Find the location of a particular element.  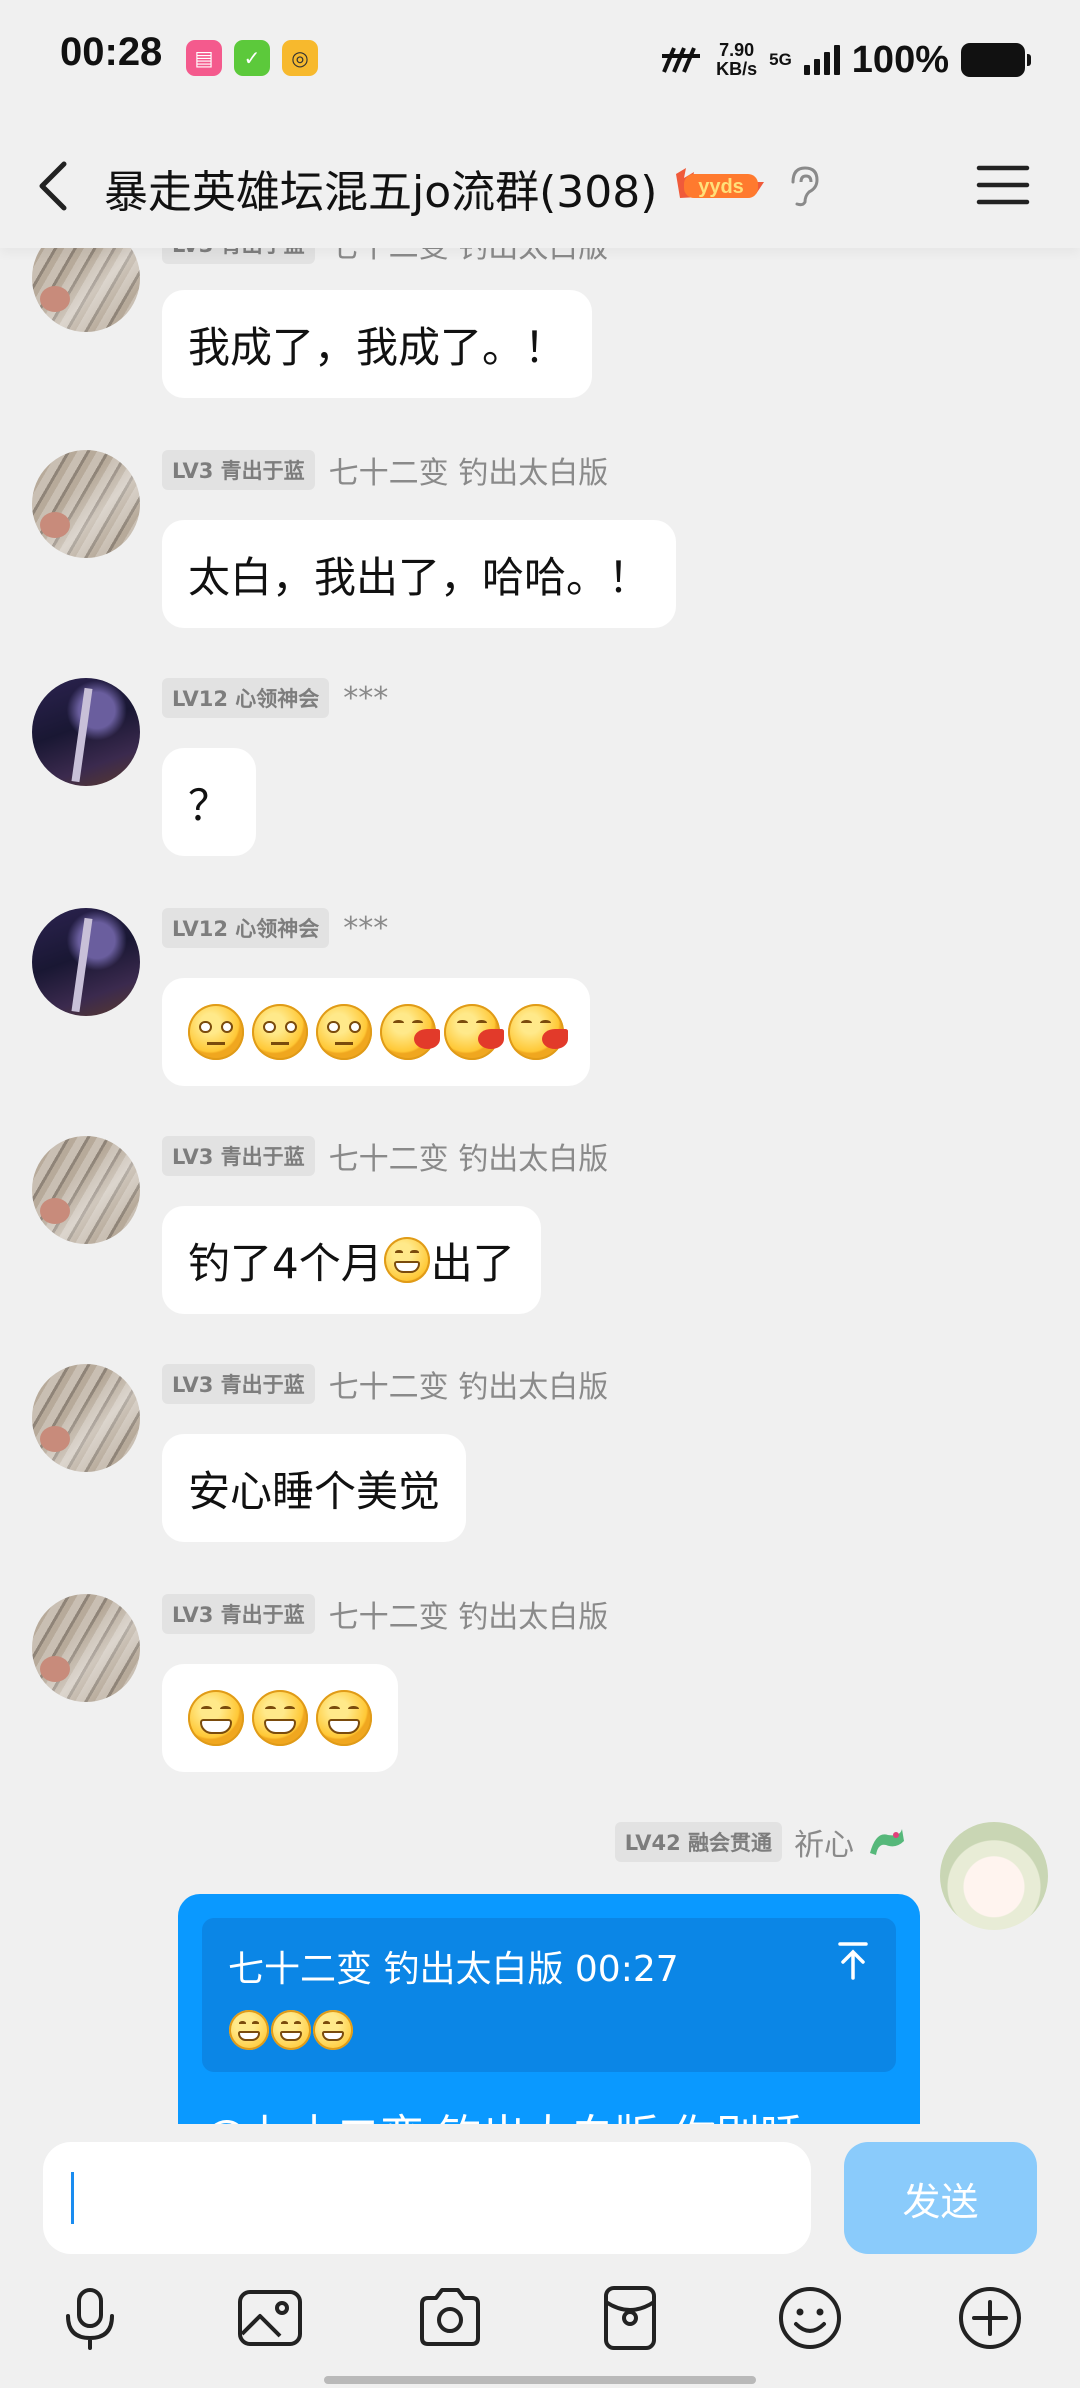

message-bubble: 太白，我出了，哈哈。！ is located at coordinates (419, 574).